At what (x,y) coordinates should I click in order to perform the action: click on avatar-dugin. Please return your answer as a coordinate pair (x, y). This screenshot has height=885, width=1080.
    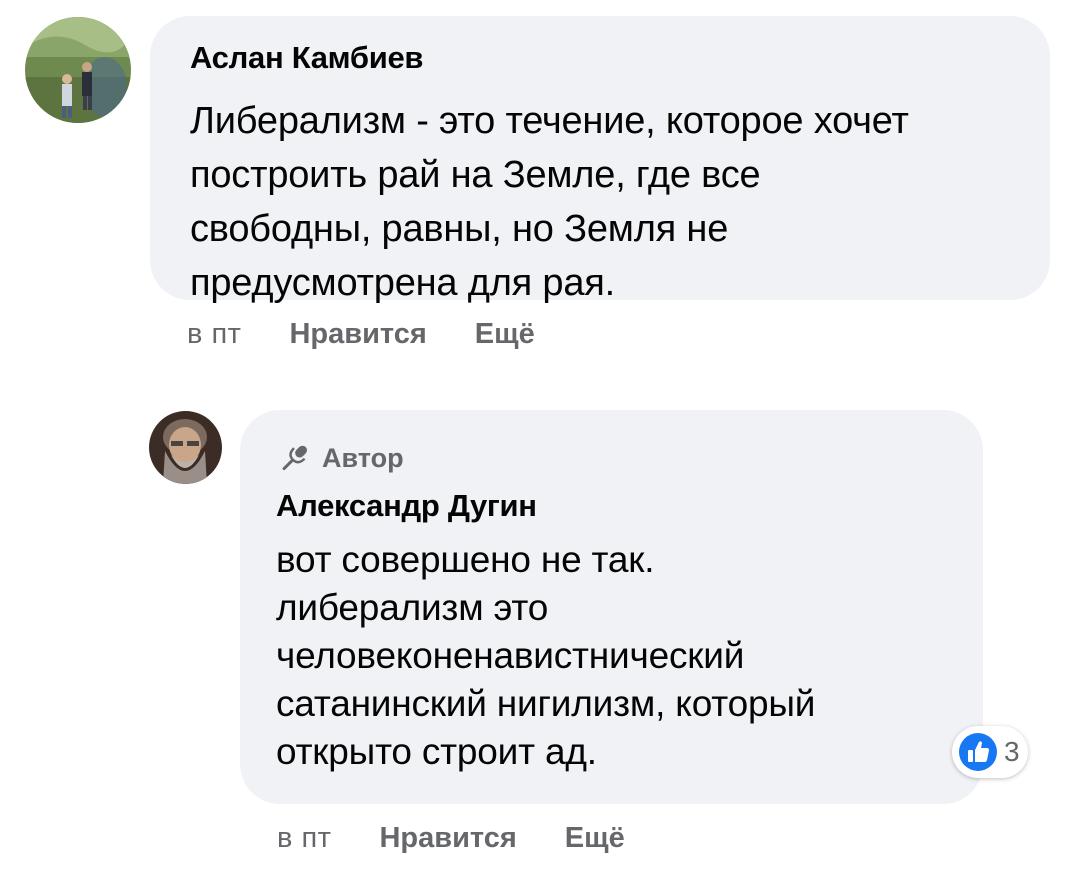
    Looking at the image, I should click on (185, 447).